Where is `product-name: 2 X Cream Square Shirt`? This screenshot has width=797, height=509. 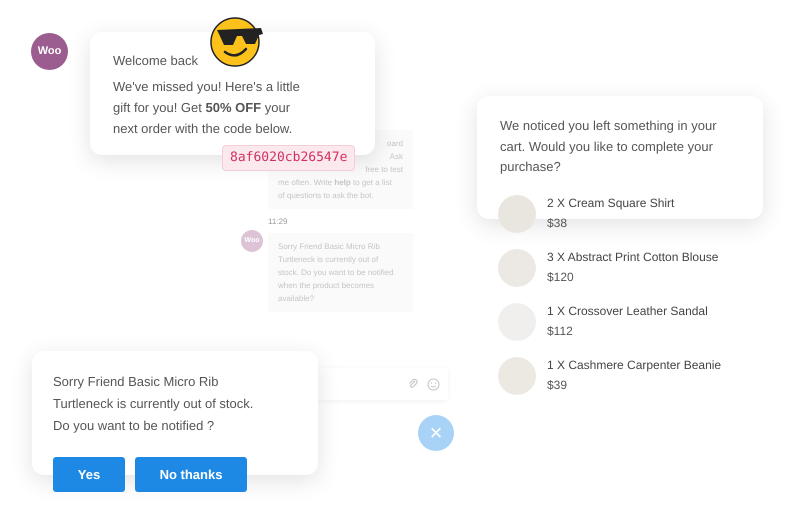
product-name: 2 X Cream Square Shirt is located at coordinates (610, 203).